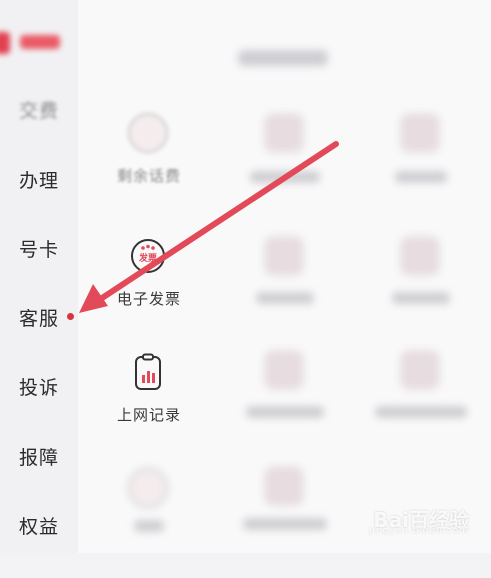 This screenshot has width=491, height=578. I want to click on baidu-watermark: Bai百经验 jingyan.baidu.com, so click(418, 522).